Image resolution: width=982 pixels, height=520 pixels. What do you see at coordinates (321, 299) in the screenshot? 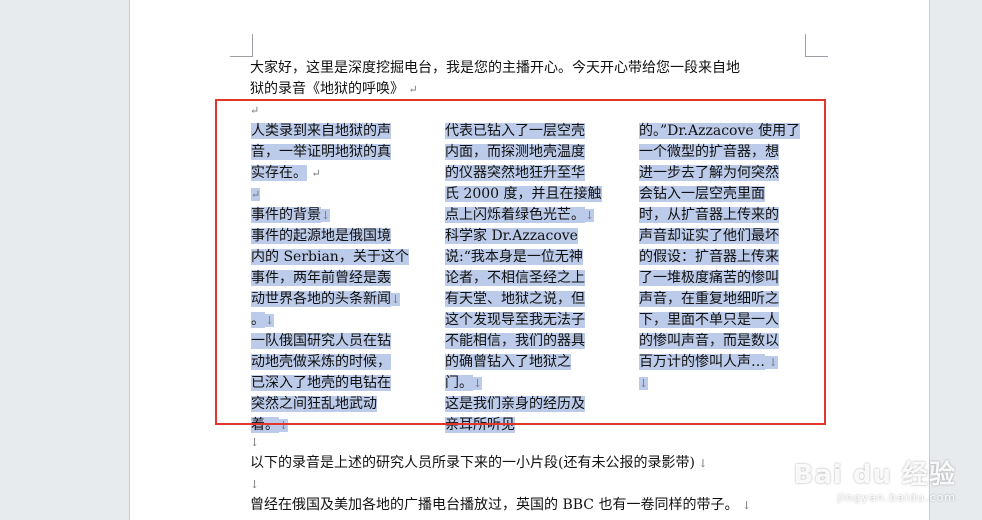
I see `column-line: 动世界各地的头条新闻` at bounding box center [321, 299].